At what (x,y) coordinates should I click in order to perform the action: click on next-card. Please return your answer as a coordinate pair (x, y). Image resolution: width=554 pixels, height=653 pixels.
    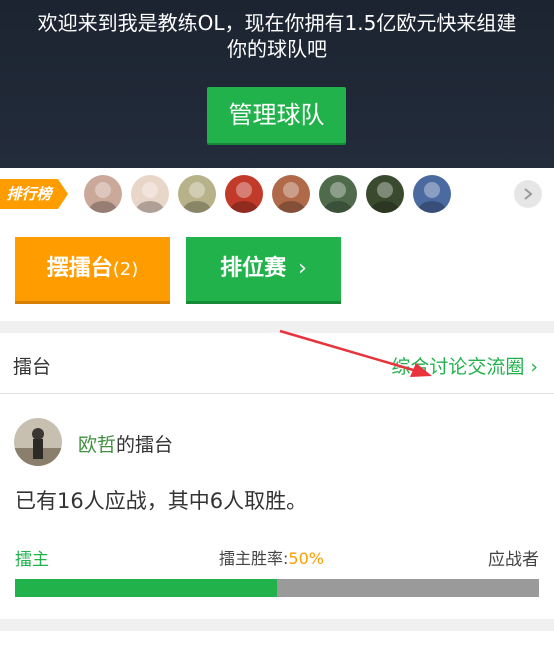
    Looking at the image, I should click on (277, 642).